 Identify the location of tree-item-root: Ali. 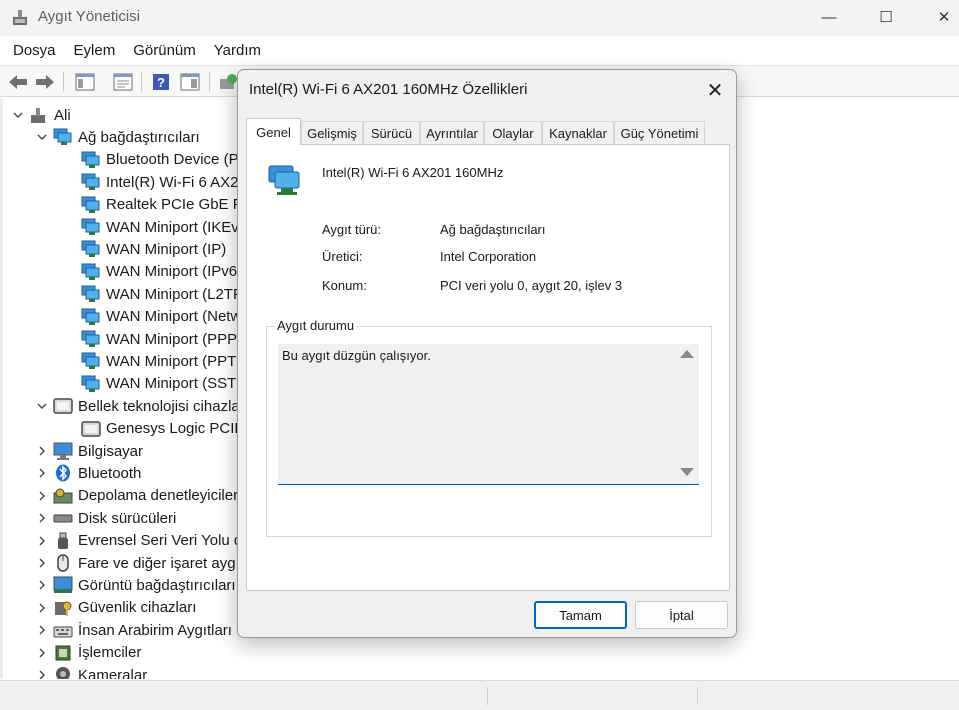
(41, 115).